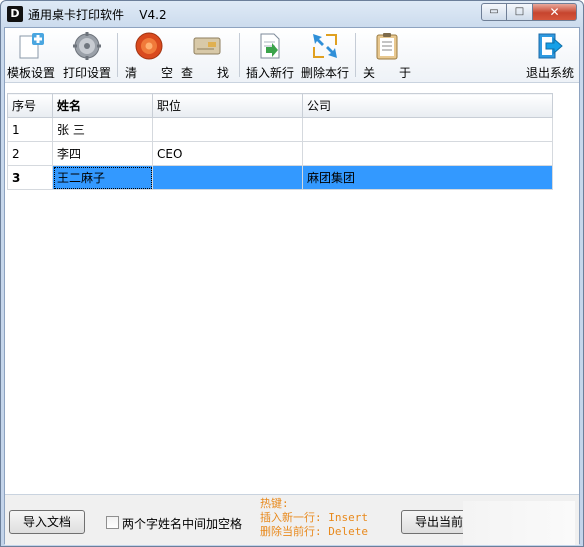 This screenshot has height=547, width=584. What do you see at coordinates (30, 177) in the screenshot?
I see `cell-num: 3` at bounding box center [30, 177].